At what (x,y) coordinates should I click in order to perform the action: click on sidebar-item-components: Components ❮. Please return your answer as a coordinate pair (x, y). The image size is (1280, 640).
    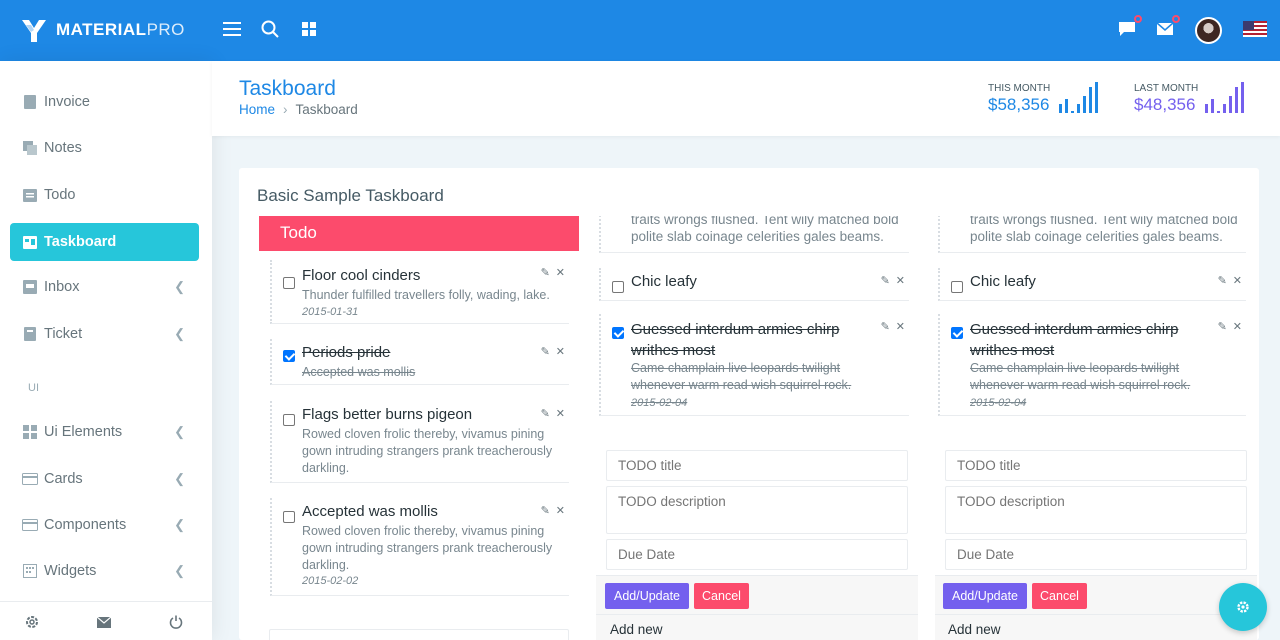
    Looking at the image, I should click on (104, 525).